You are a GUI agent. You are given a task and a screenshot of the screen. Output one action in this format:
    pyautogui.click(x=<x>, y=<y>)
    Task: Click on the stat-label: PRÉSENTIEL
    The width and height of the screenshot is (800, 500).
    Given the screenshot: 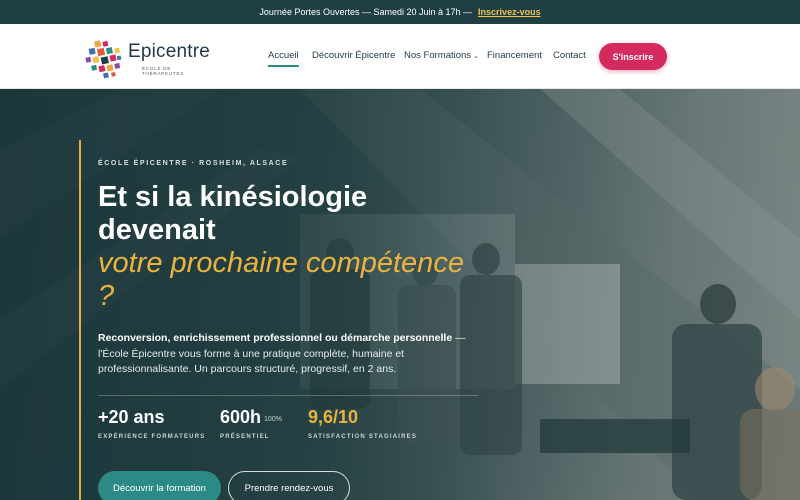 What is the action you would take?
    pyautogui.click(x=245, y=437)
    